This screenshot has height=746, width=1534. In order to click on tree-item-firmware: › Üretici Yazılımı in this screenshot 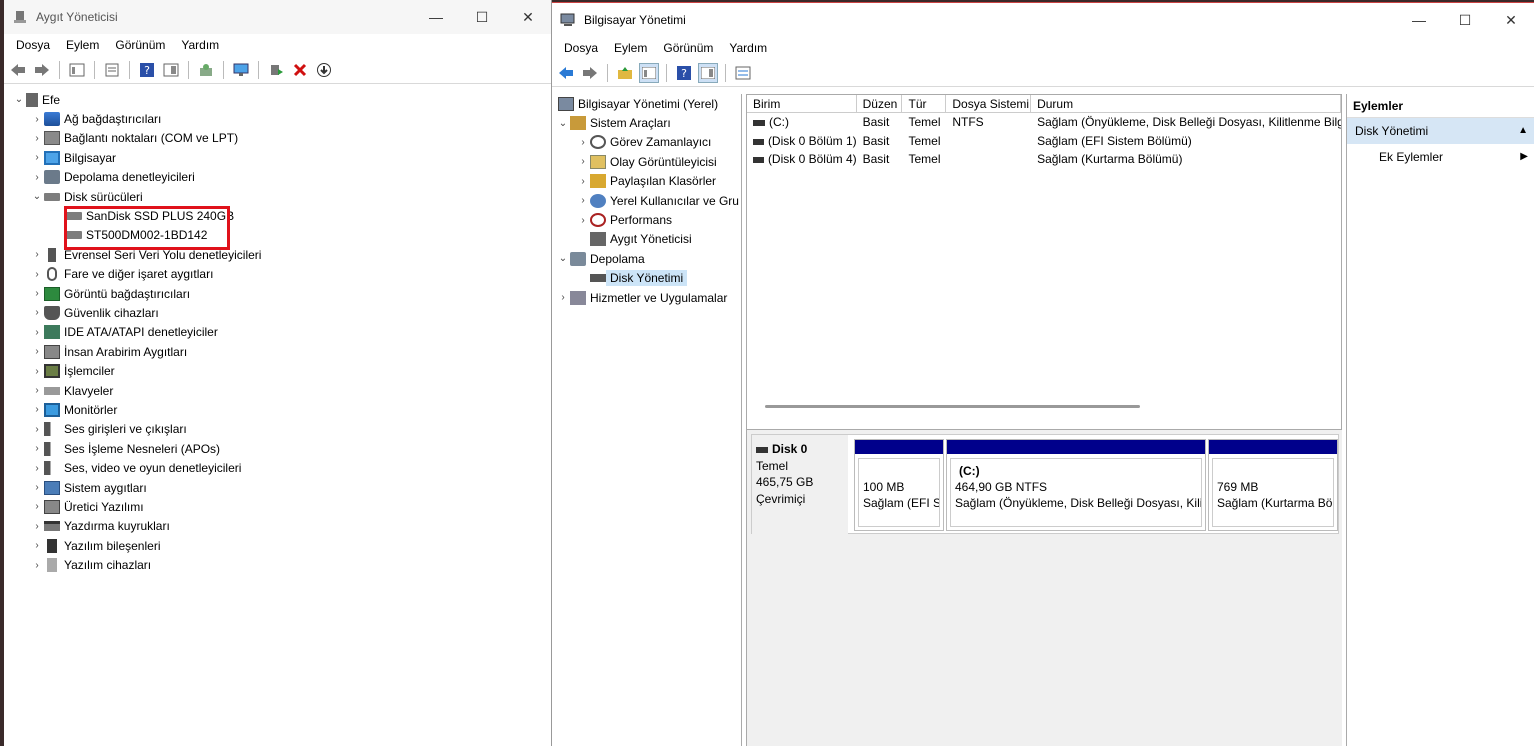, I will do `click(277, 506)`.